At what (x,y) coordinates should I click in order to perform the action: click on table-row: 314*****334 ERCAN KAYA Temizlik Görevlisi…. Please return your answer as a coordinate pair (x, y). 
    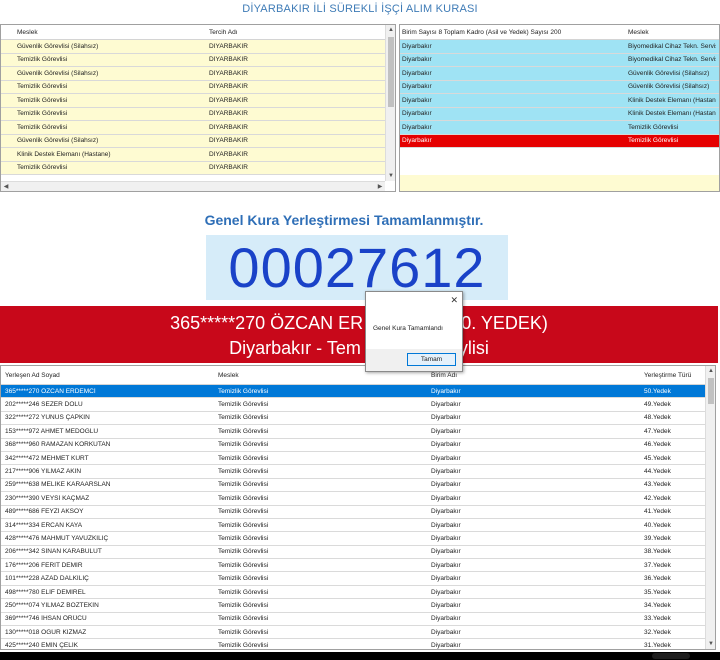
    Looking at the image, I should click on (358, 525).